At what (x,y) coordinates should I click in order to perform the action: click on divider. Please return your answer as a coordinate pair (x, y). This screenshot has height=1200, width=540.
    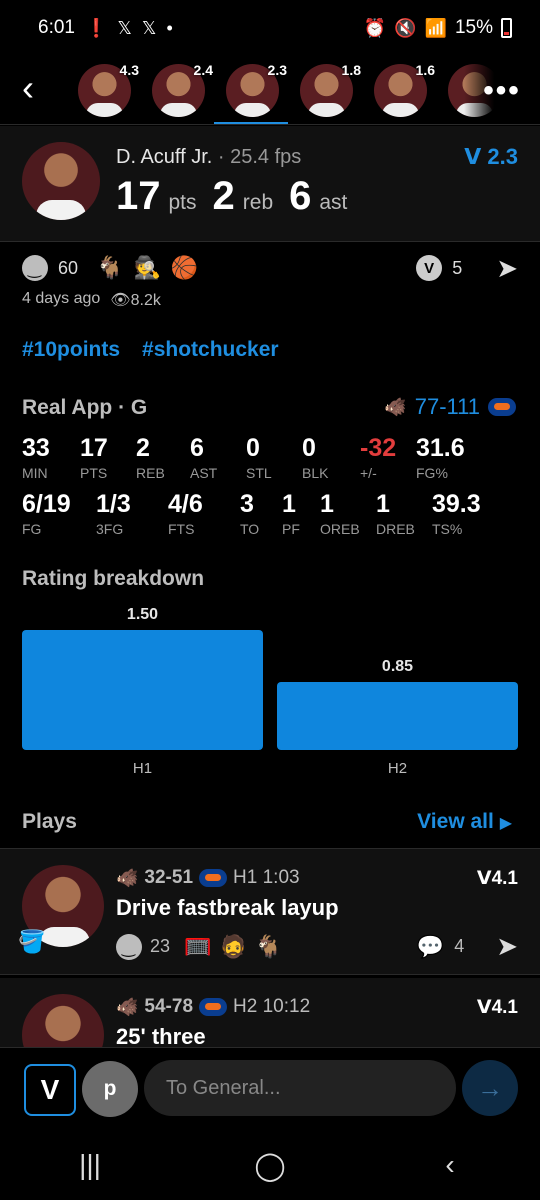
    Looking at the image, I should click on (270, 124).